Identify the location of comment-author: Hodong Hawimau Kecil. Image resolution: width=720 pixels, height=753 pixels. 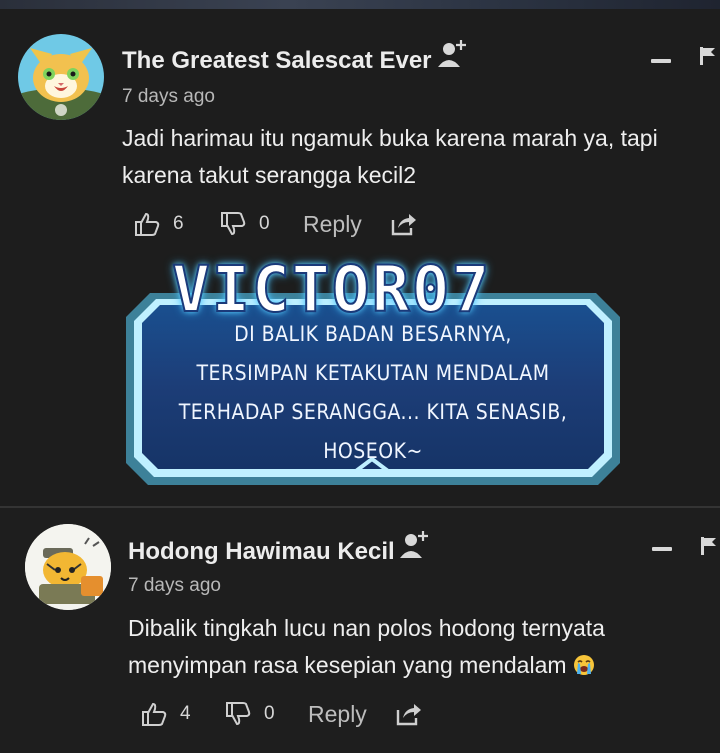
(261, 552).